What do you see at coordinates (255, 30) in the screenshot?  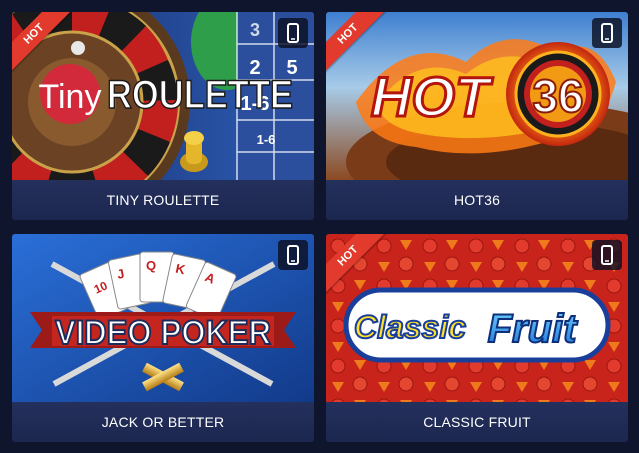 I see `table-number-3: 3` at bounding box center [255, 30].